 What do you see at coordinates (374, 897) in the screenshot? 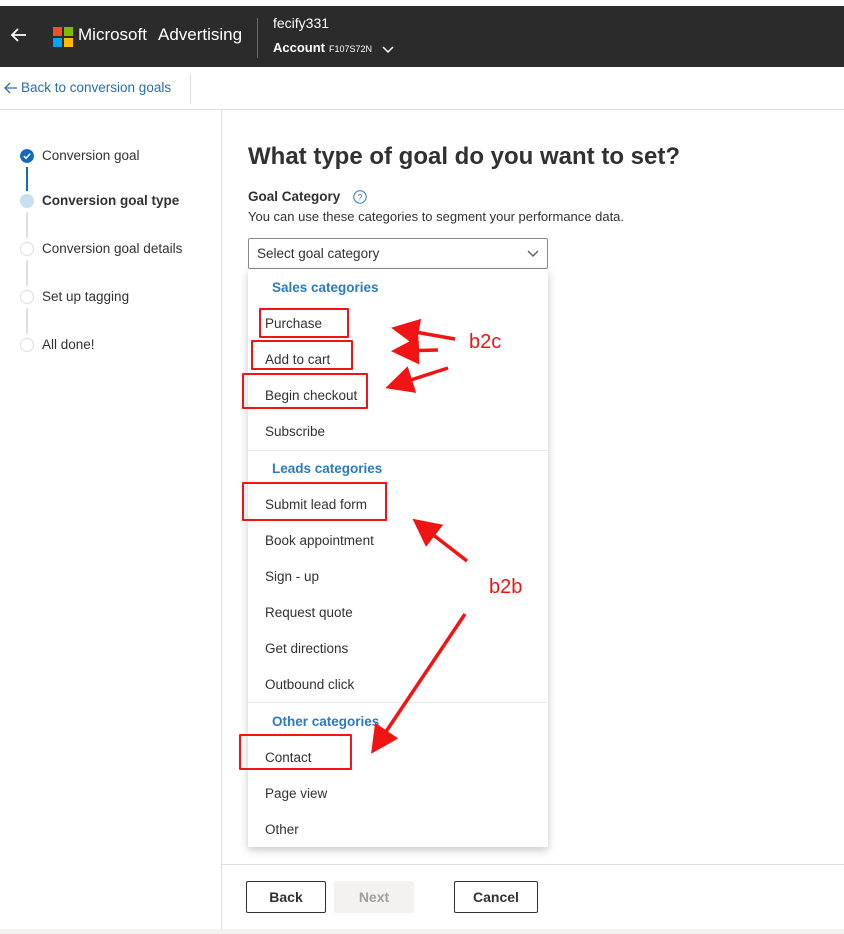
I see `next-button: Next` at bounding box center [374, 897].